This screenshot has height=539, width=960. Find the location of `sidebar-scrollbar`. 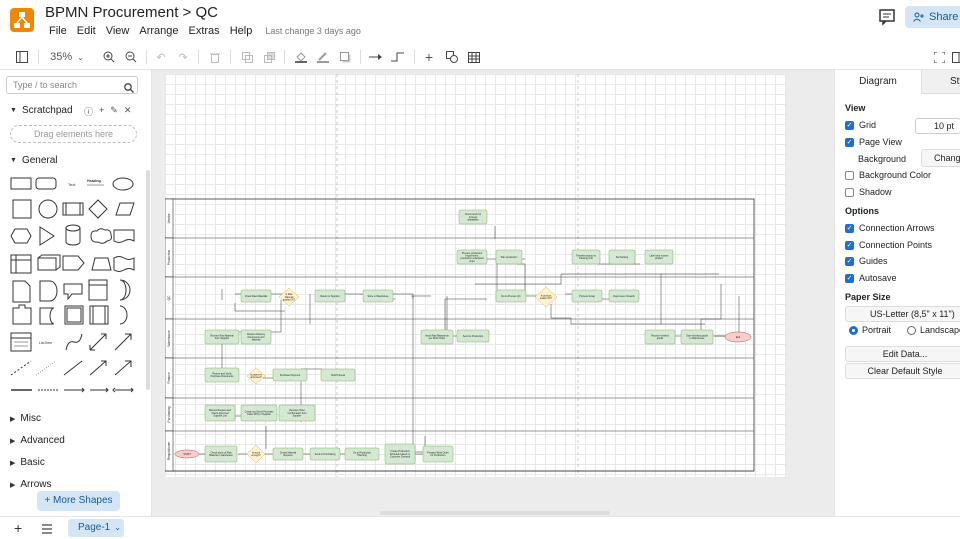

sidebar-scrollbar is located at coordinates (148, 280).